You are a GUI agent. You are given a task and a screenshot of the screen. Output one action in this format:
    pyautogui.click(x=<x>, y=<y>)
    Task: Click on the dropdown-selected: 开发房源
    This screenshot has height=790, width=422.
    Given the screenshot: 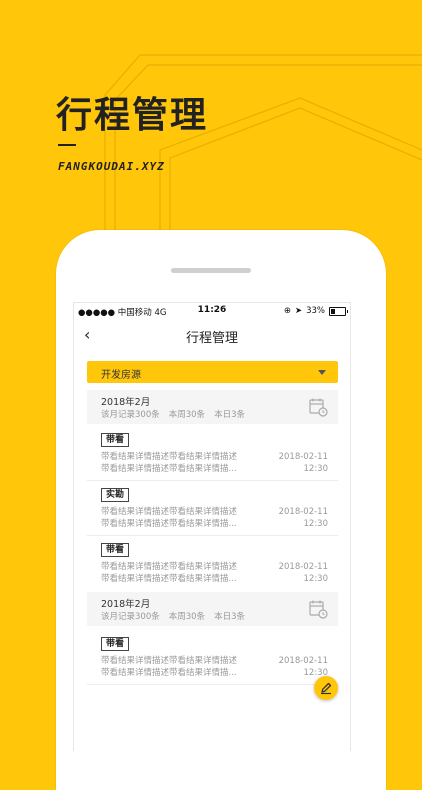 What is the action you would take?
    pyautogui.click(x=121, y=375)
    